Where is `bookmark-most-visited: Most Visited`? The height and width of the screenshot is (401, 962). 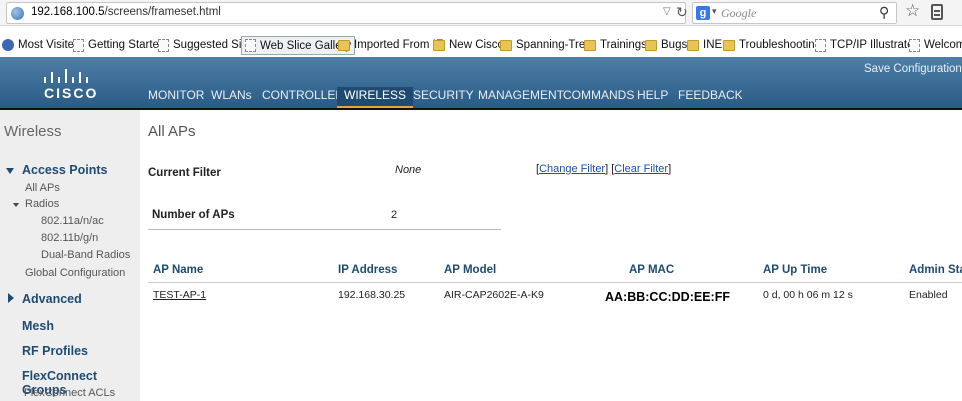
bookmark-most-visited: Most Visited is located at coordinates (41, 45).